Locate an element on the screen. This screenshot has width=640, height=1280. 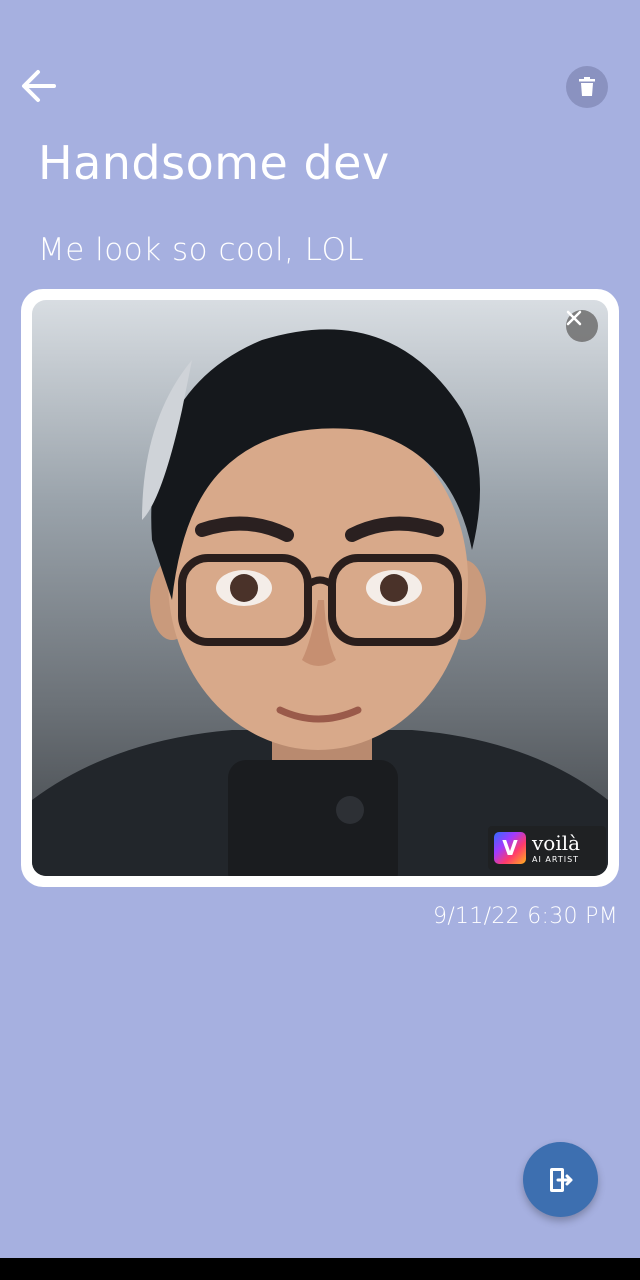
voila-logo-icon: V is located at coordinates (510, 848).